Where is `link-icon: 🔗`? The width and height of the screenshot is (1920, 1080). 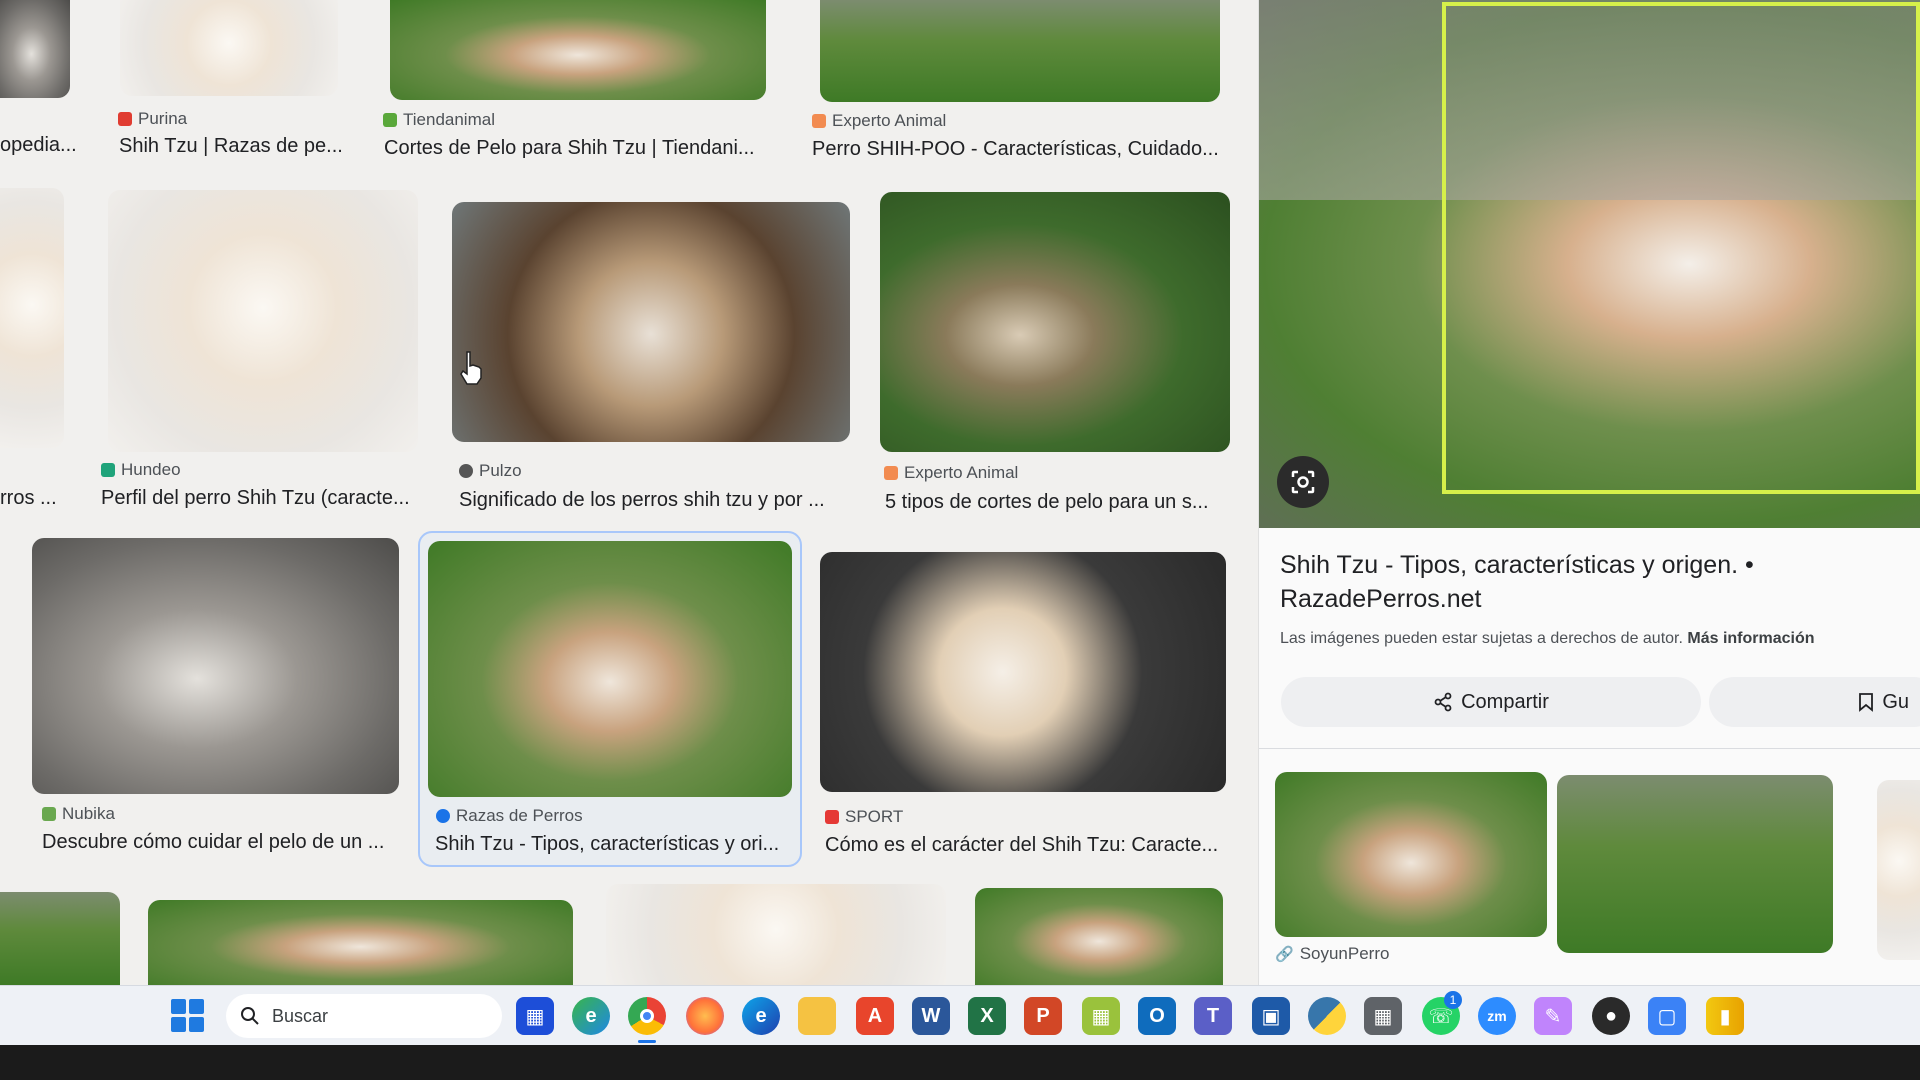 link-icon: 🔗 is located at coordinates (1284, 954).